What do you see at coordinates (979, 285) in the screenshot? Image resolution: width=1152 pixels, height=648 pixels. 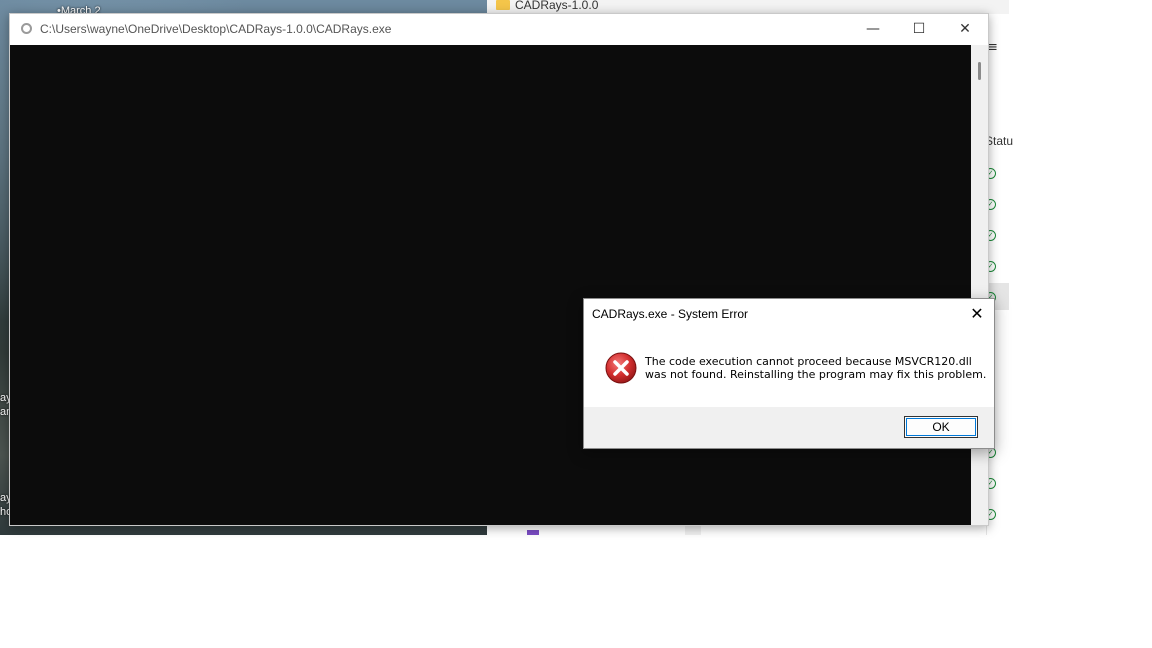 I see `vertical-scrollbar` at bounding box center [979, 285].